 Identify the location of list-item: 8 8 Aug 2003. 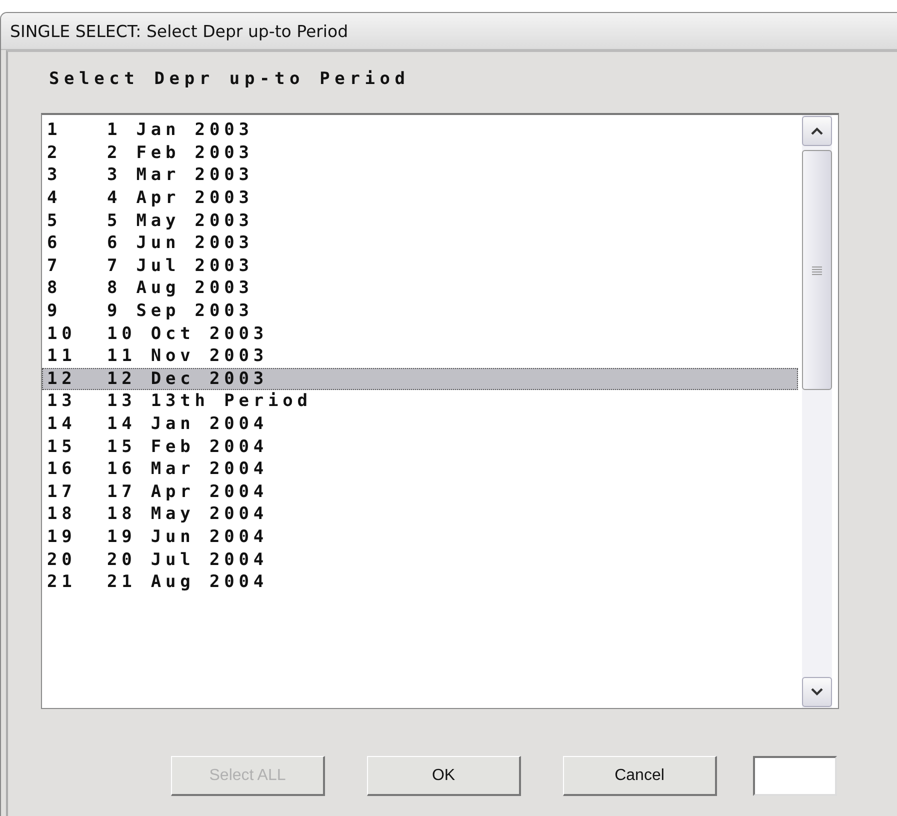
(420, 288).